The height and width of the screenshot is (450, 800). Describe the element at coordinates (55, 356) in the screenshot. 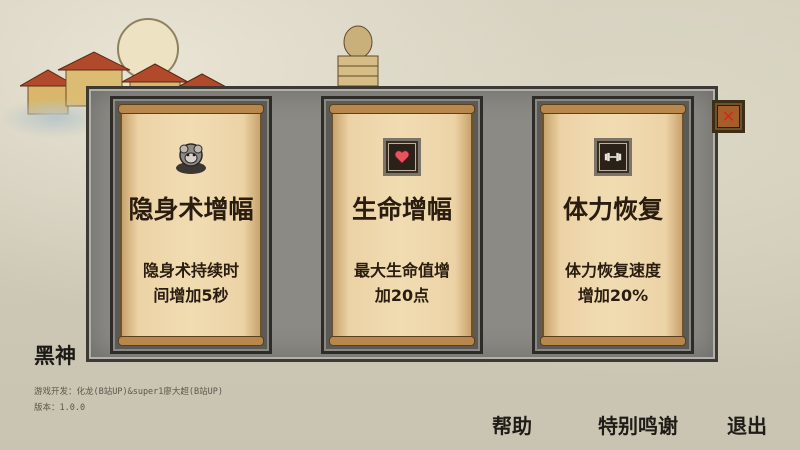

I see `game-title: 黑神` at that location.